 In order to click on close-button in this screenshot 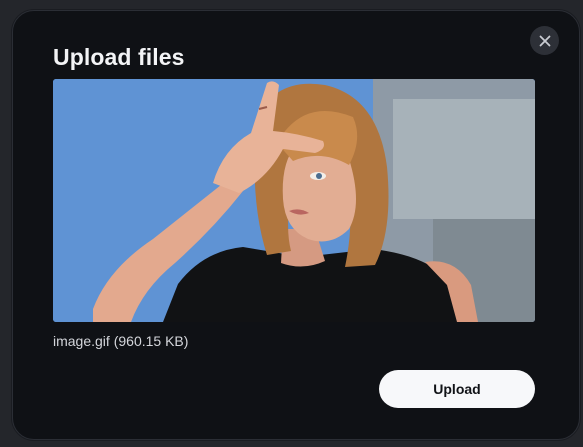, I will do `click(544, 40)`.